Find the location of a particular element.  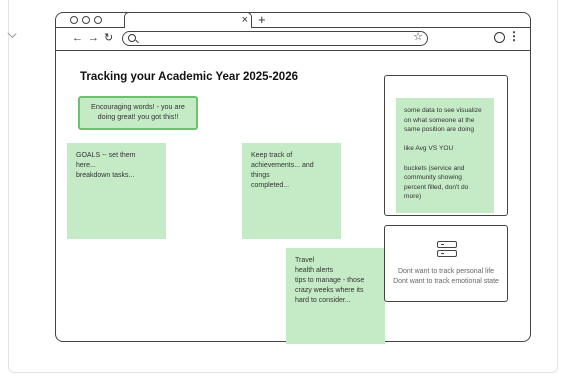

edge-marker is located at coordinates (12, 33).